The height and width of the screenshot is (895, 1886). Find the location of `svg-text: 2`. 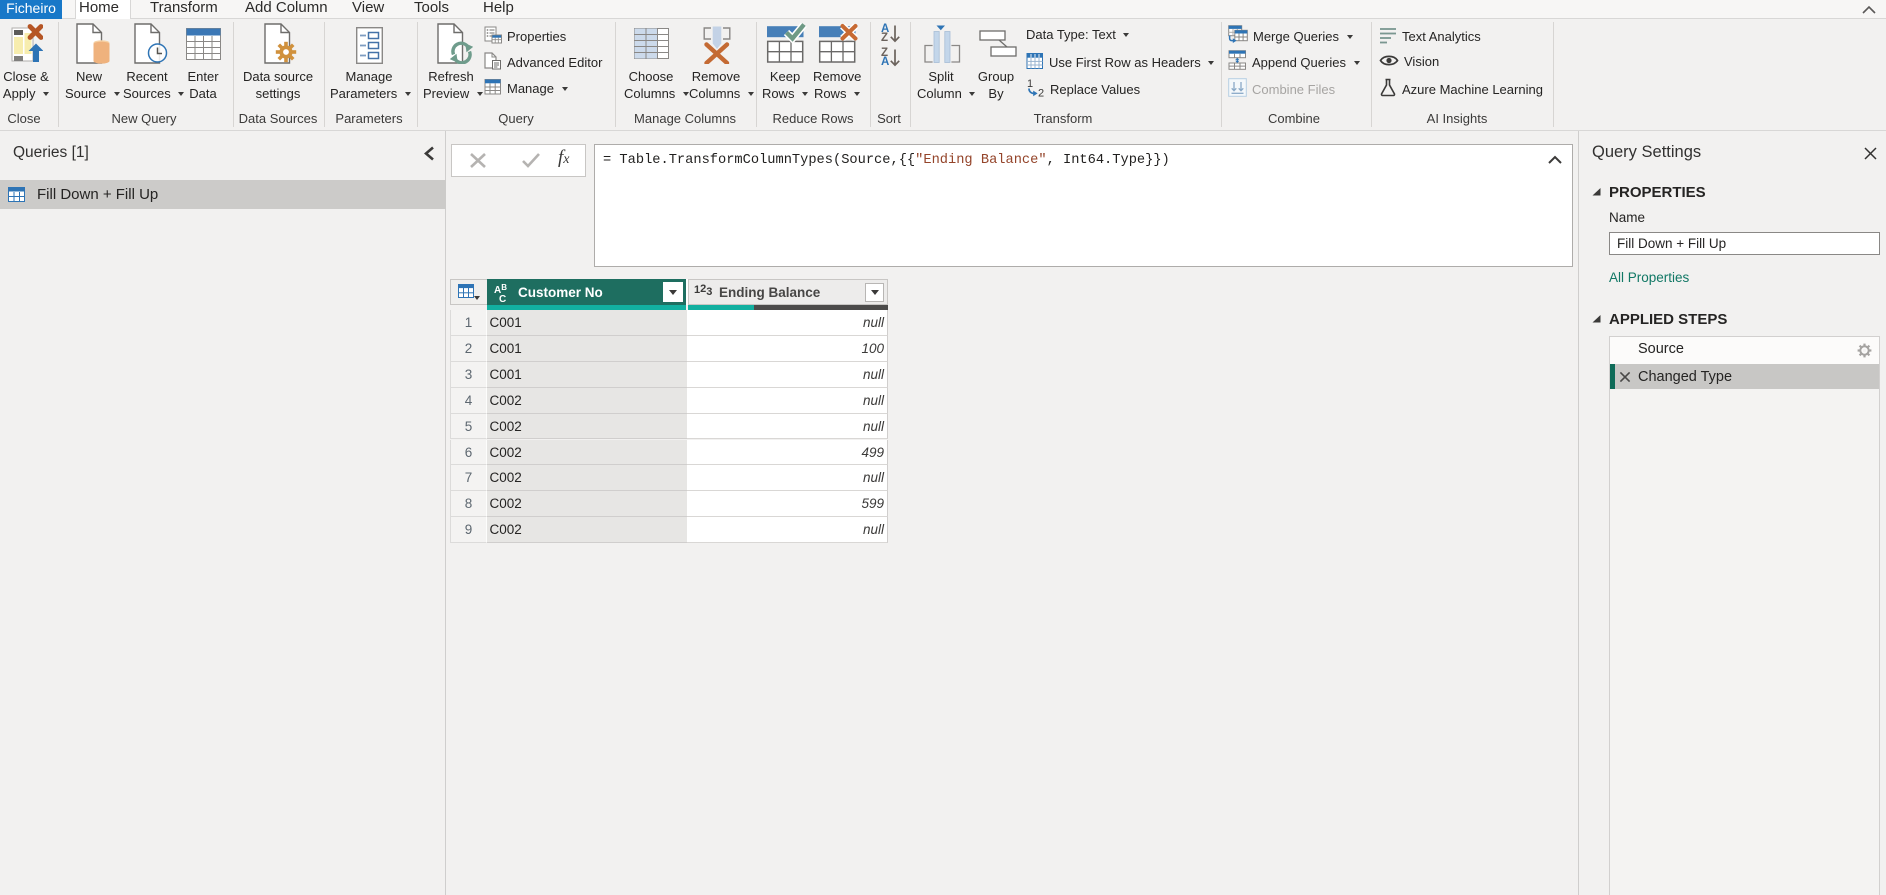

svg-text: 2 is located at coordinates (1041, 93).